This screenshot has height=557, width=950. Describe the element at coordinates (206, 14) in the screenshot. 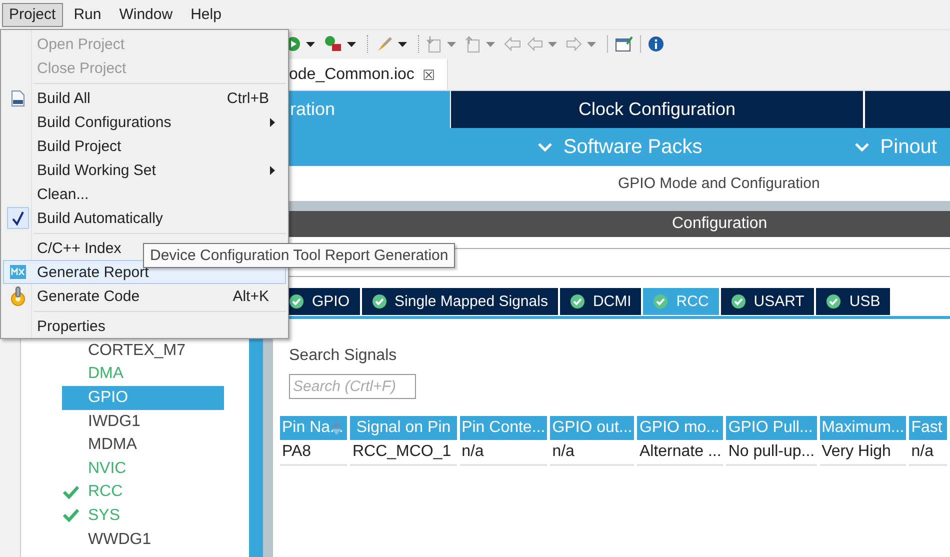

I see `menu-bar-item: Help` at that location.